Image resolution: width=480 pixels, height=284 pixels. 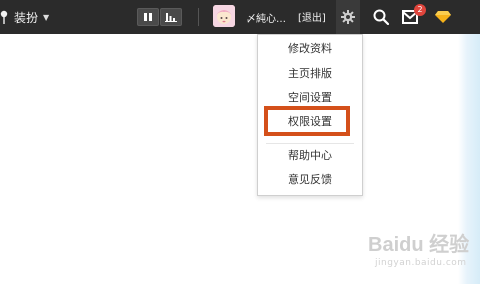 I want to click on pause-button, so click(x=148, y=17).